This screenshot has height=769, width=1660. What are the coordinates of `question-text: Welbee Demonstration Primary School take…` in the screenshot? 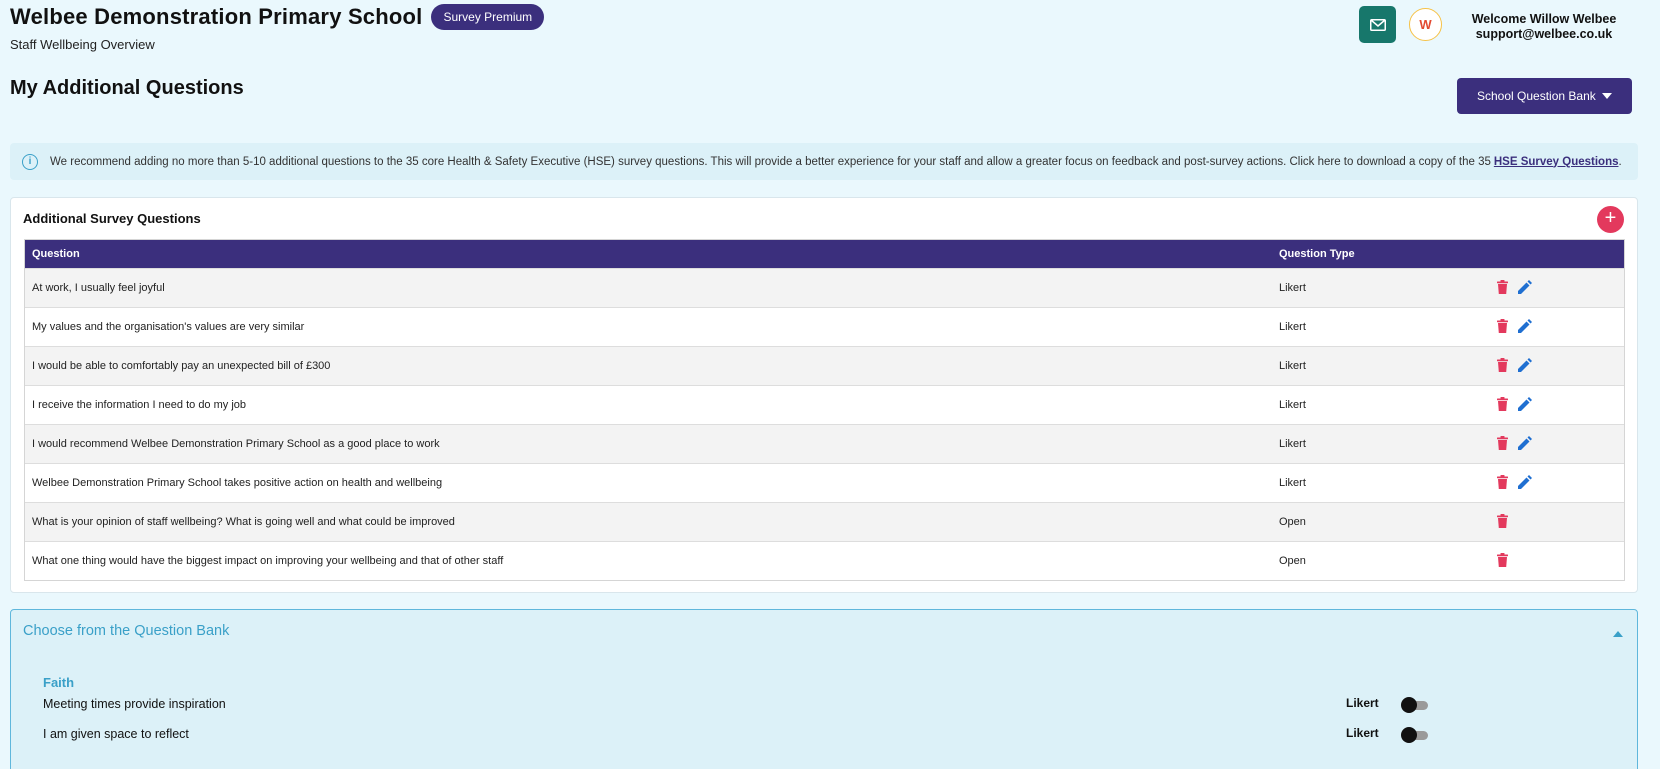 It's located at (237, 483).